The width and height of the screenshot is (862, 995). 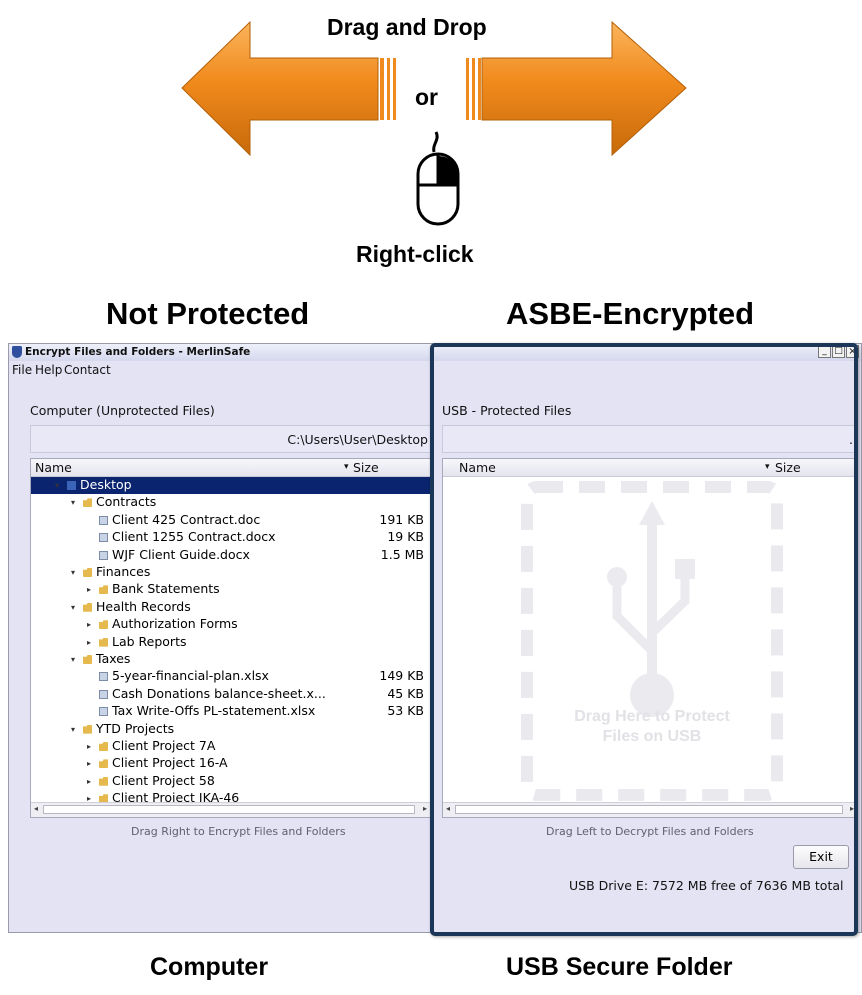 What do you see at coordinates (170, 763) in the screenshot?
I see `tree-row-name: Client Project 16-A` at bounding box center [170, 763].